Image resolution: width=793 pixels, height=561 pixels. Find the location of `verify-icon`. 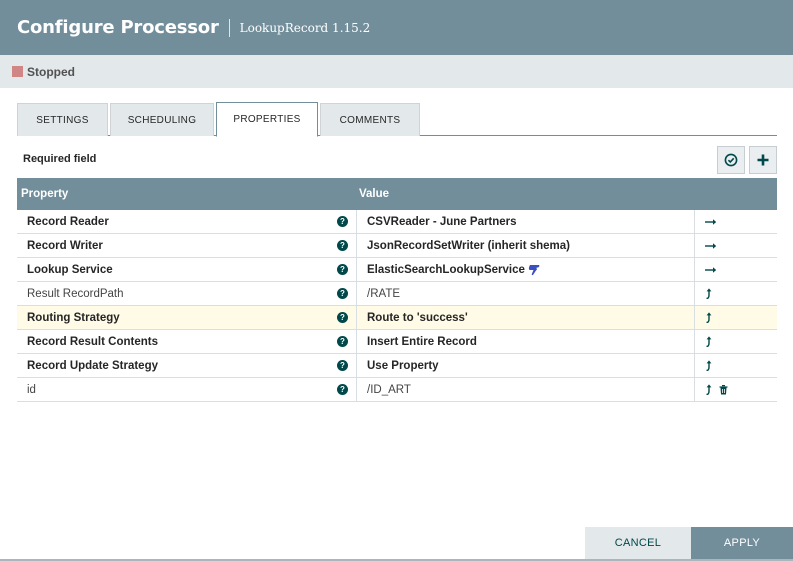

verify-icon is located at coordinates (731, 160).